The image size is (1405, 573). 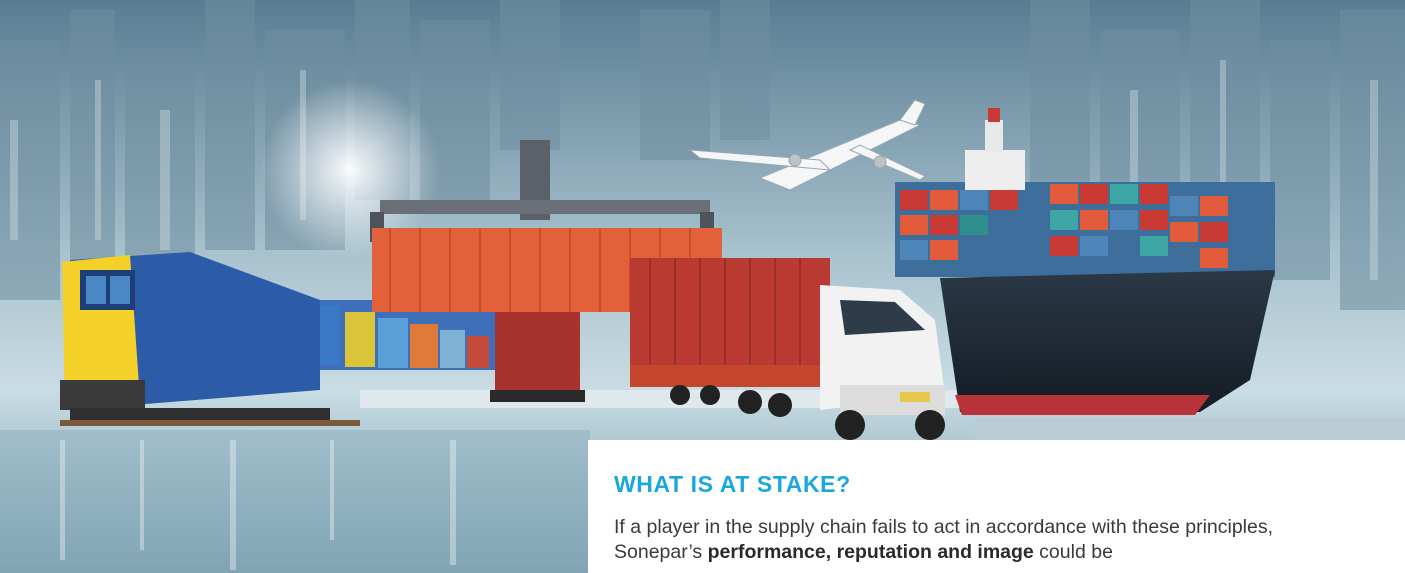 What do you see at coordinates (1073, 551) in the screenshot?
I see `body-text-part2: could be` at bounding box center [1073, 551].